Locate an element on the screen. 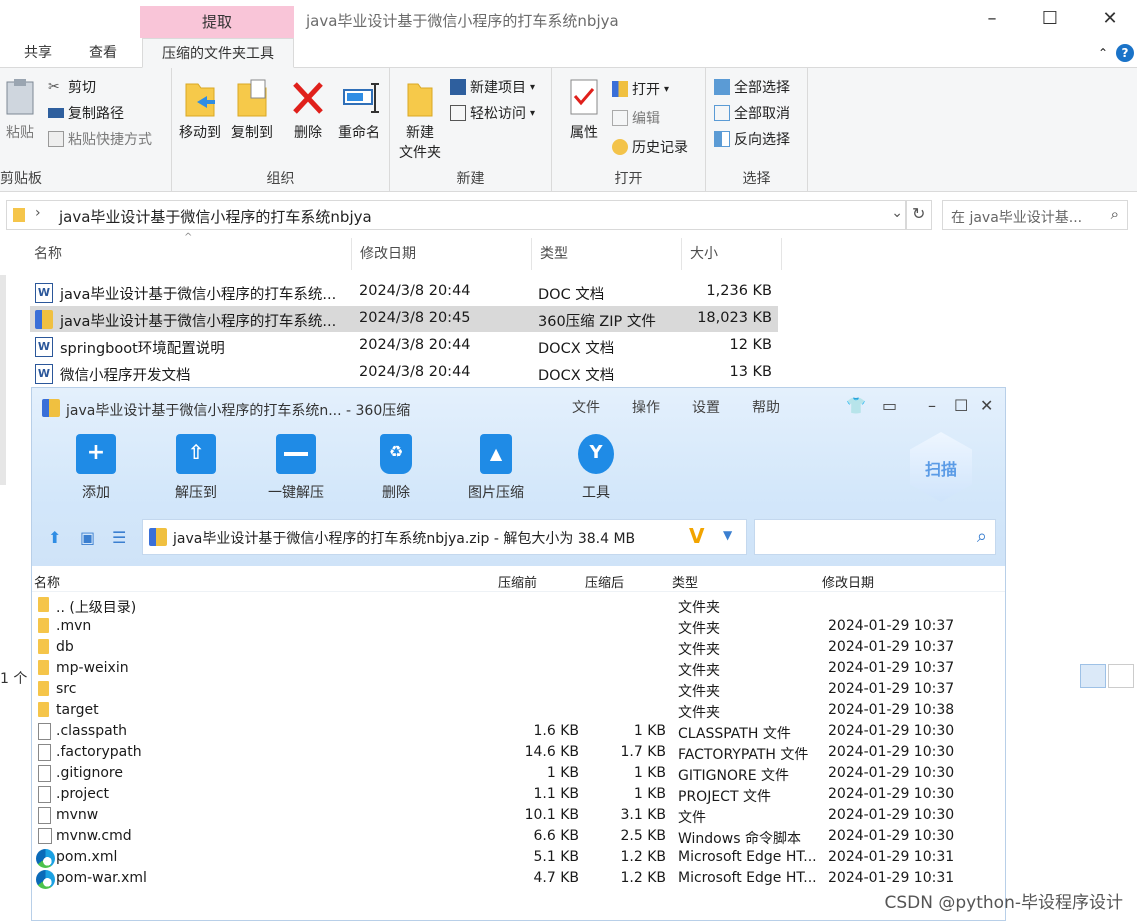  scan-button: 扫描 is located at coordinates (941, 467).